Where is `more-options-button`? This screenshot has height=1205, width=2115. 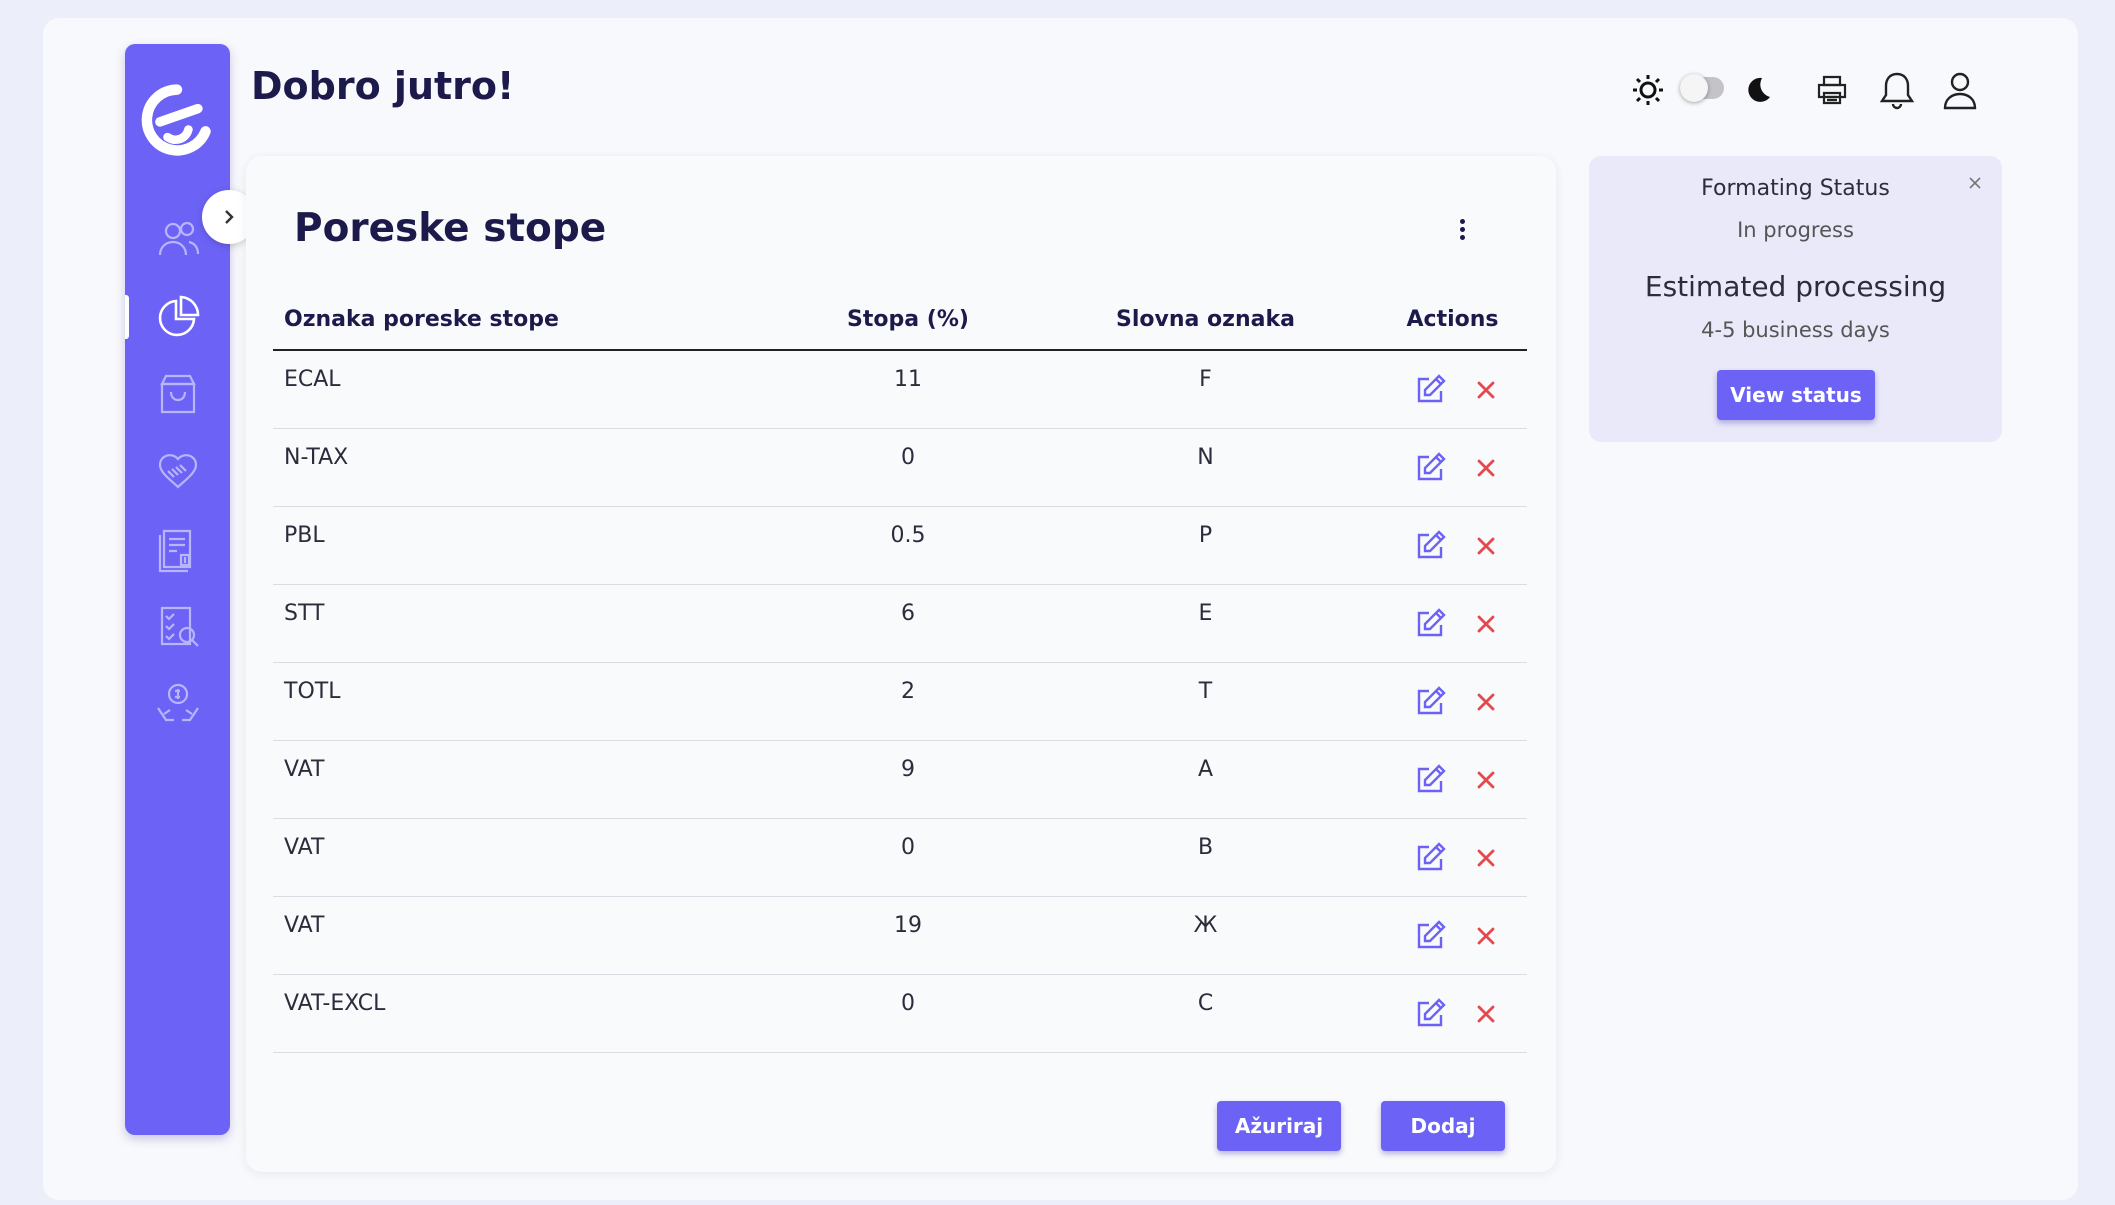
more-options-button is located at coordinates (1462, 231).